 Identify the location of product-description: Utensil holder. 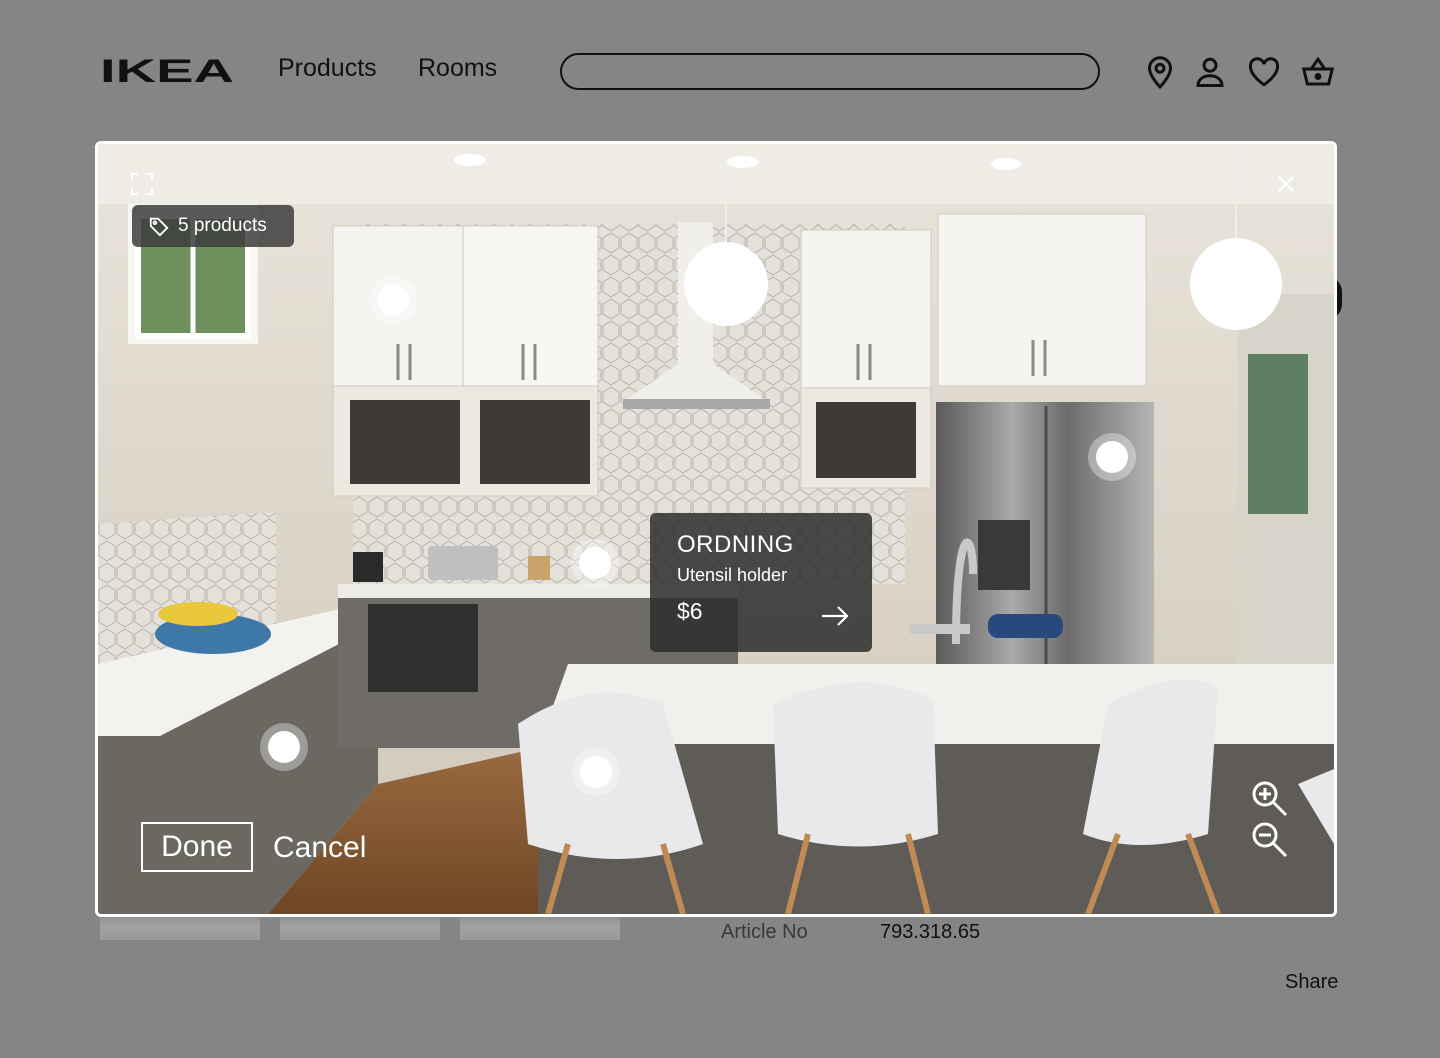
(732, 575).